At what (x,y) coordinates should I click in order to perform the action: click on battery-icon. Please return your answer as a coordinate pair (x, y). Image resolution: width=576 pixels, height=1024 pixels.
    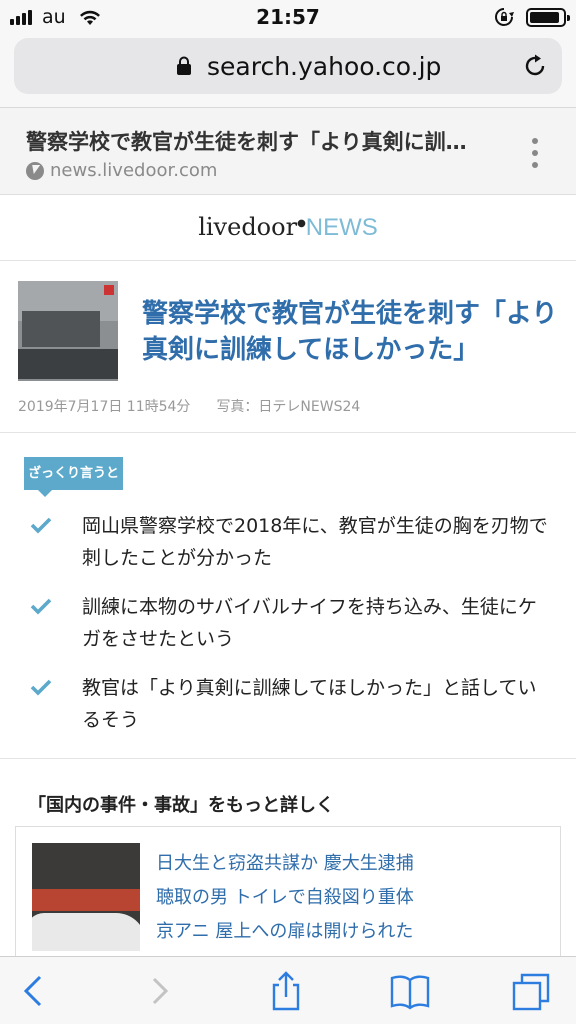
    Looking at the image, I should click on (548, 17).